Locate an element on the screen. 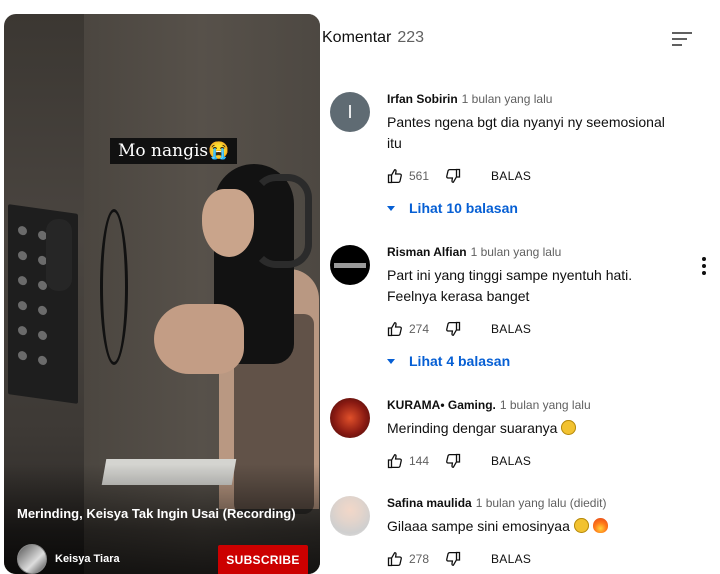 Image resolution: width=720 pixels, height=574 pixels. like-count: 561 is located at coordinates (419, 176).